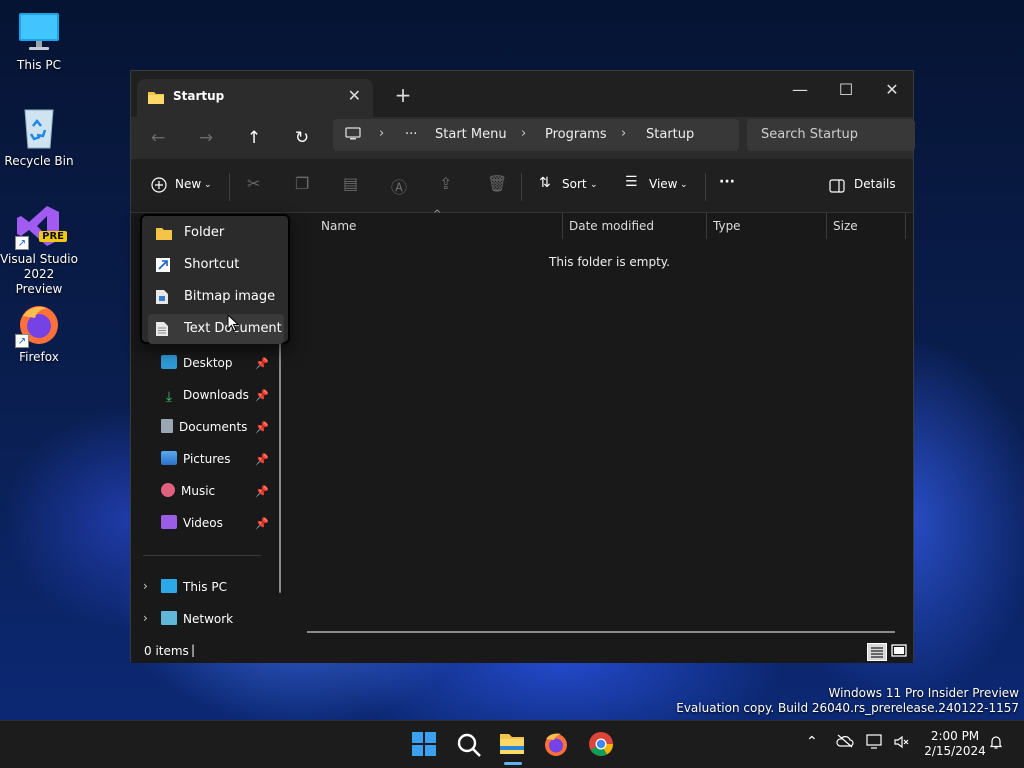 The height and width of the screenshot is (768, 1024). What do you see at coordinates (631, 182) in the screenshot?
I see `view-icon: ☰` at bounding box center [631, 182].